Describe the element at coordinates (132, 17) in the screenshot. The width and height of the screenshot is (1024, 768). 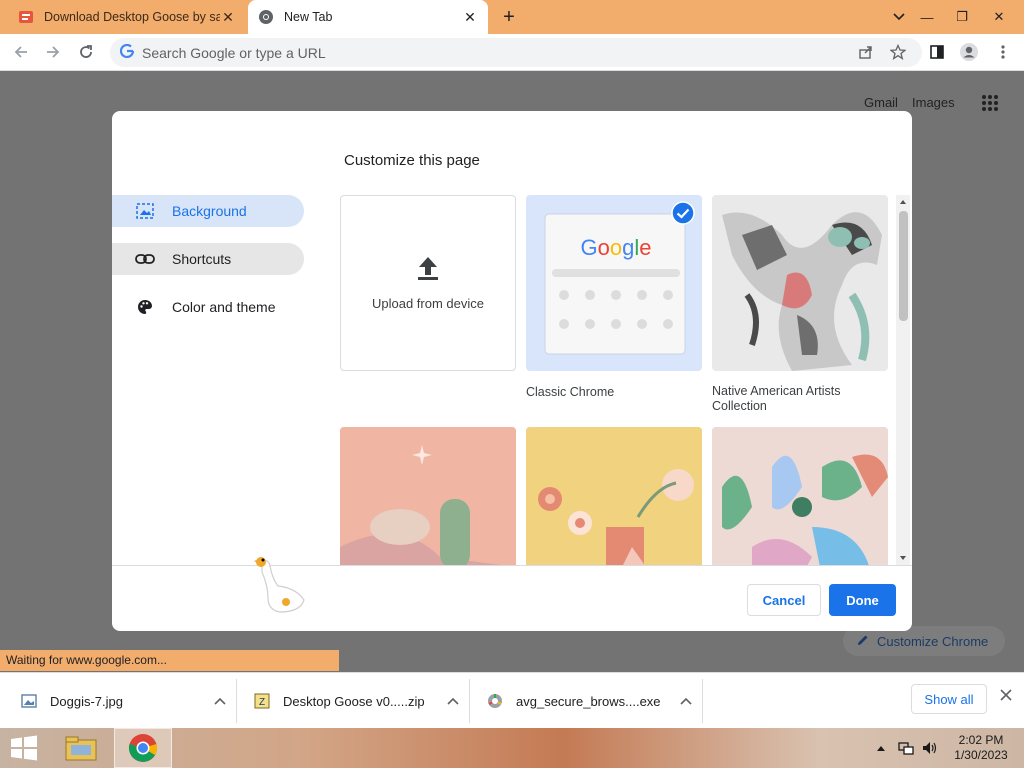
I see `tab-title: Download Desktop Goose by sa` at that location.